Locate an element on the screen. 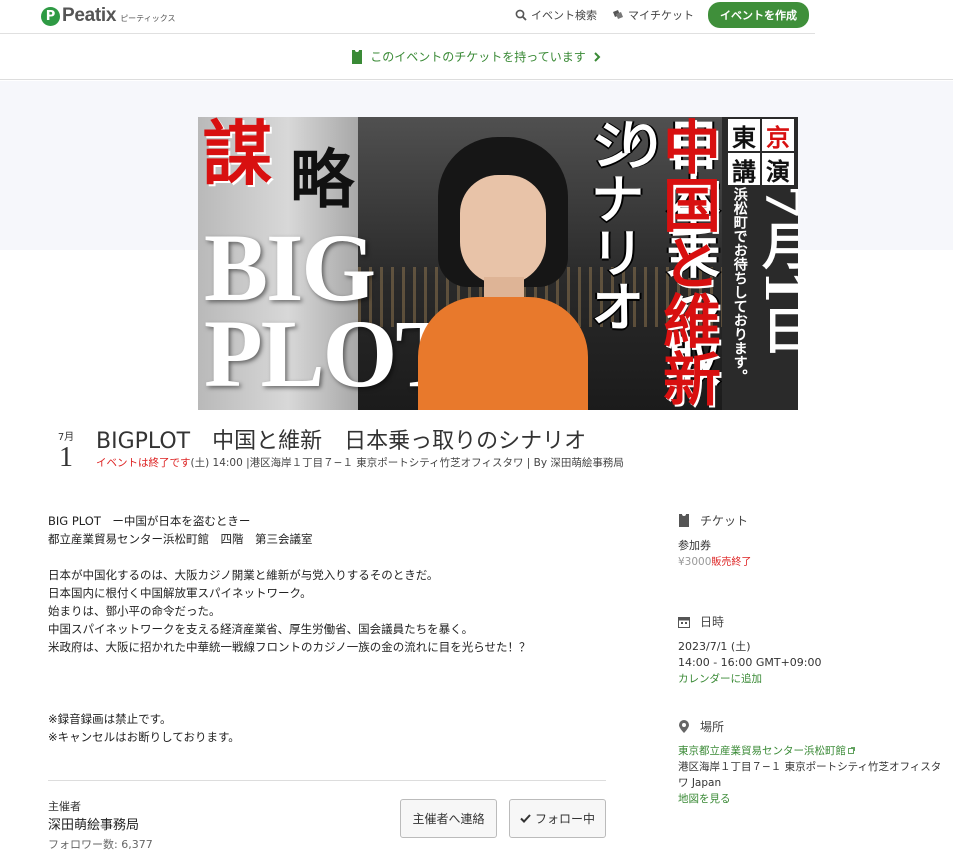 This screenshot has width=953, height=860. follow-button-label: フォロー中 is located at coordinates (564, 819).